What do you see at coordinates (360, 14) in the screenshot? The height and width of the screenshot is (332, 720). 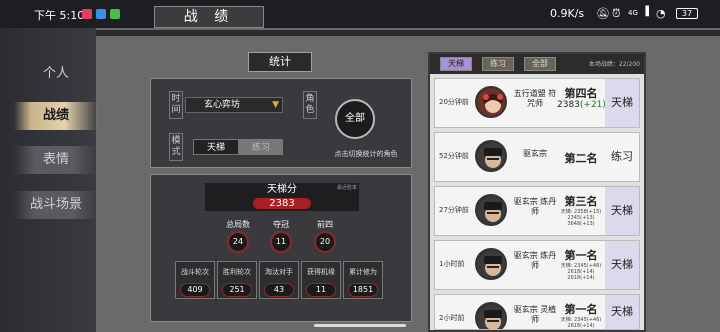 I see `status-bar: 下午 5:10 0.9K/s 🔕︎ ⏰︎ 4G ▐ ◔ 37` at bounding box center [360, 14].